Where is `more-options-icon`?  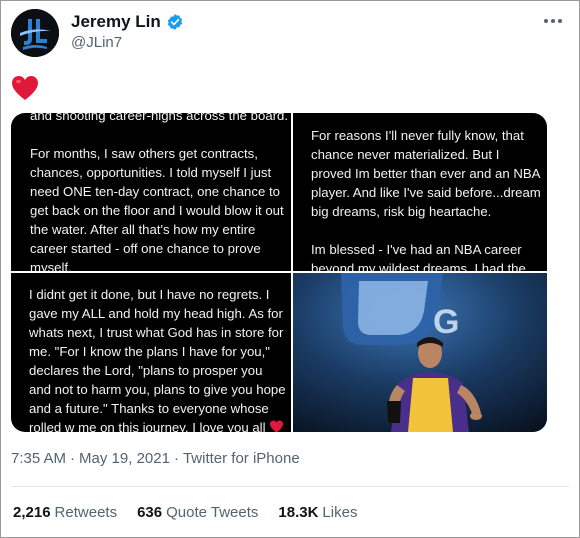 more-options-icon is located at coordinates (553, 20).